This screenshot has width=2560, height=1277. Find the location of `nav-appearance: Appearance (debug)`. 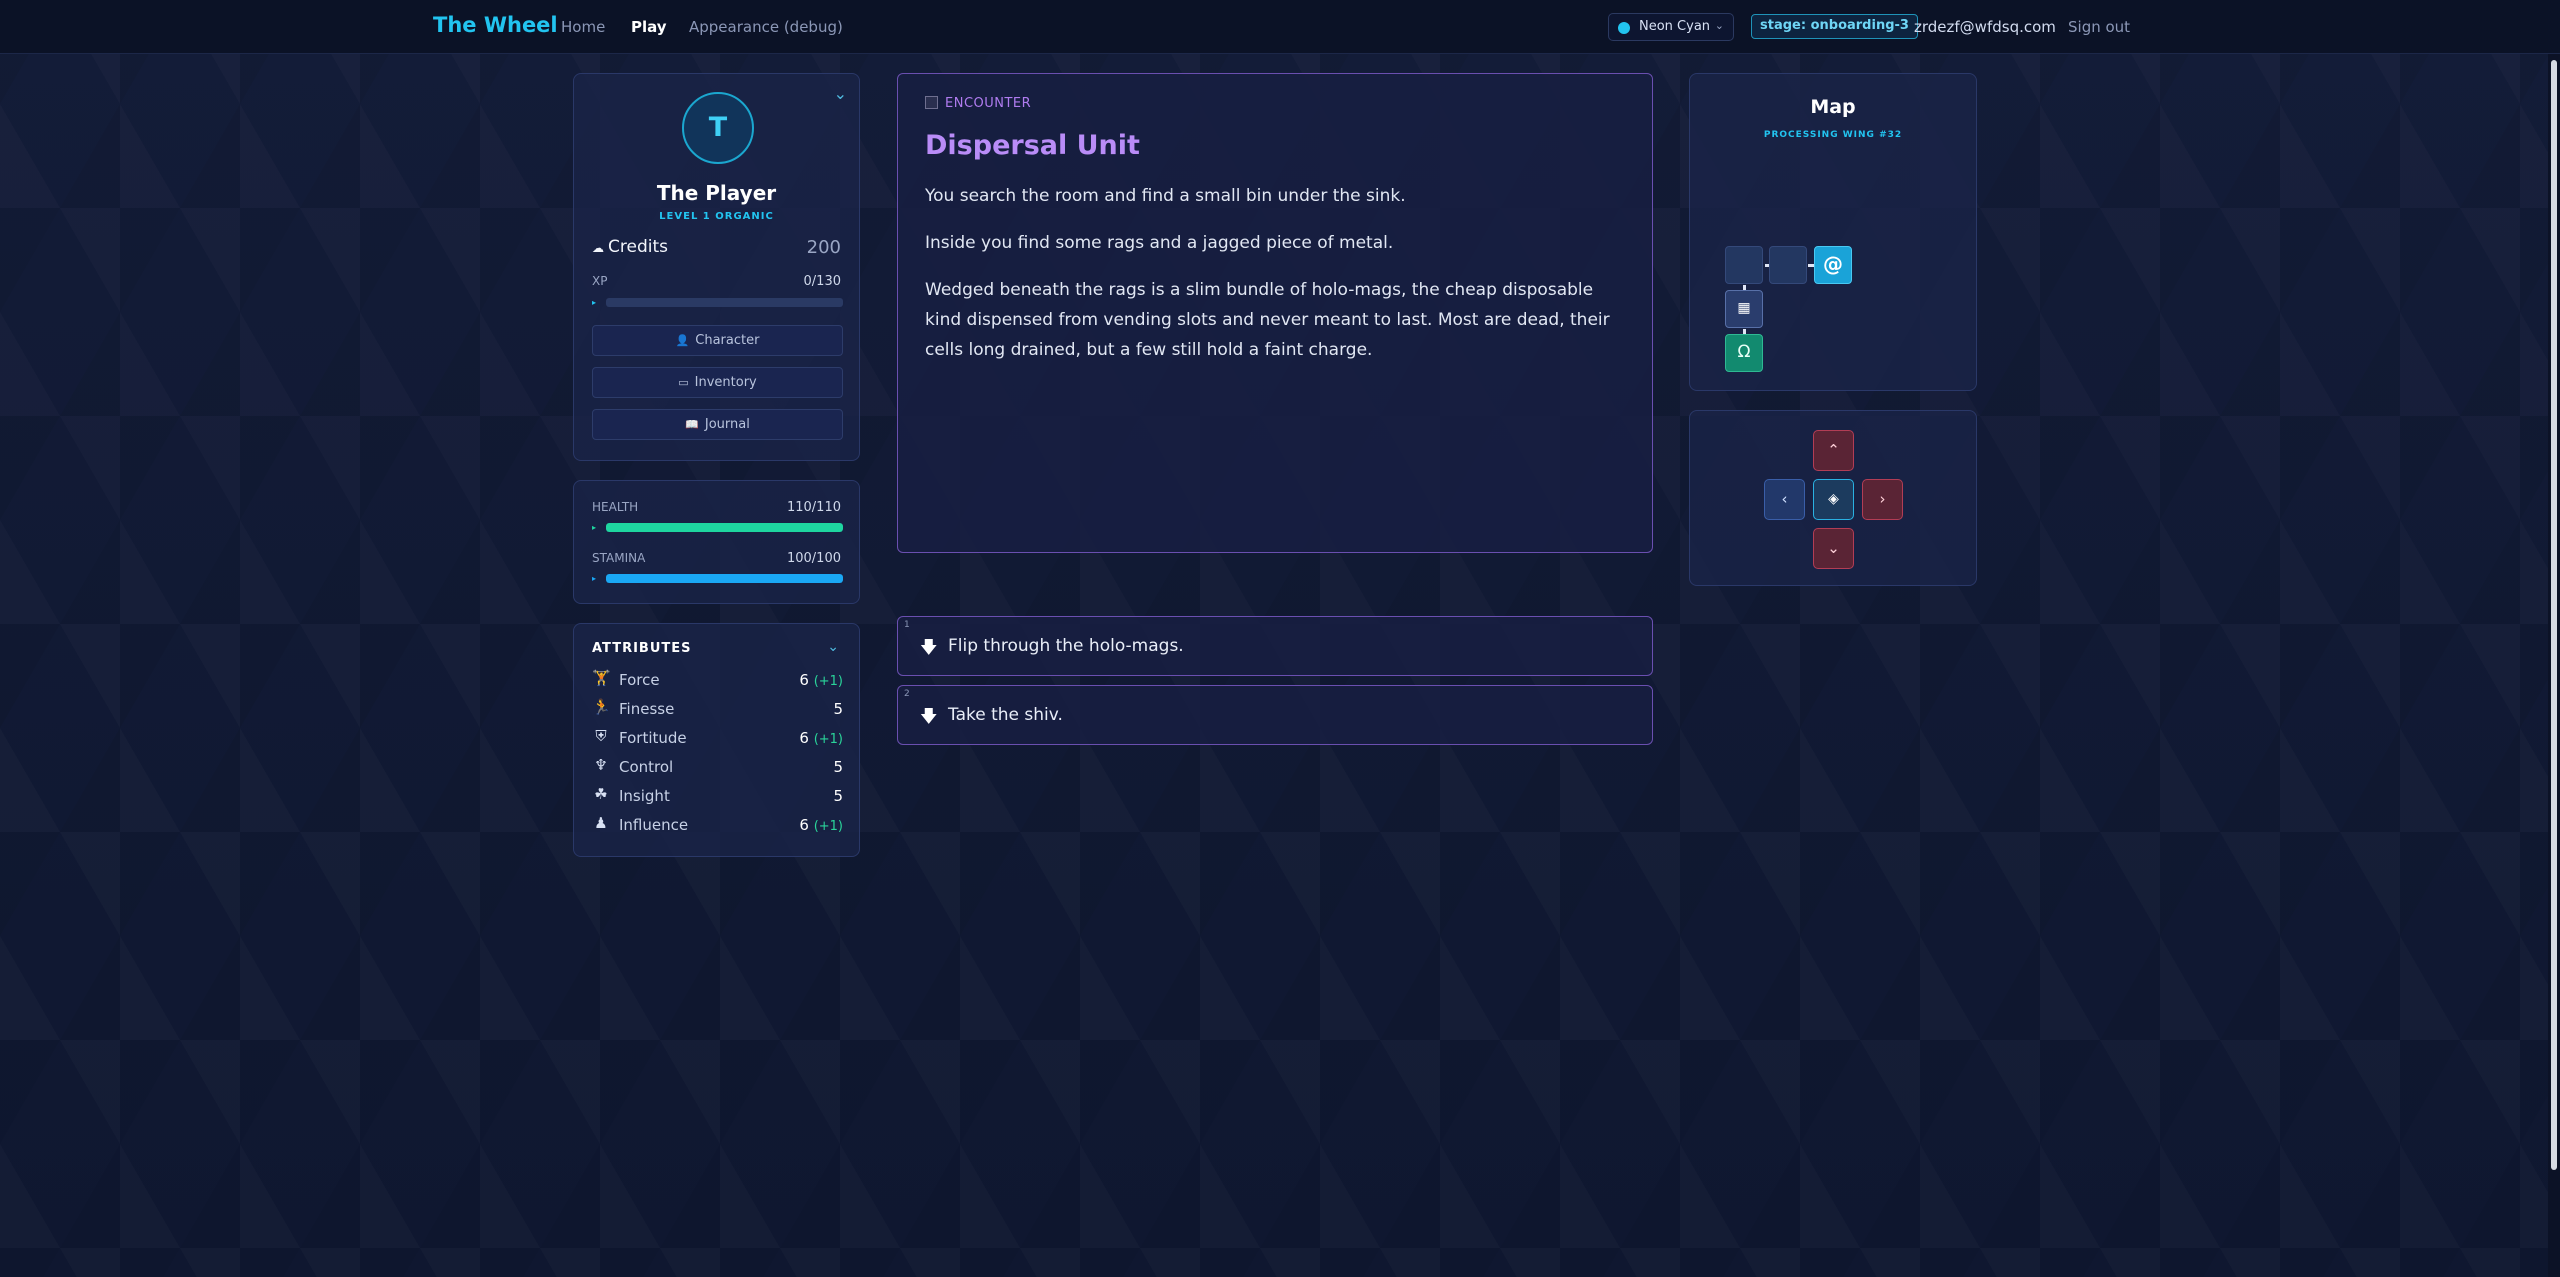

nav-appearance: Appearance (debug) is located at coordinates (766, 27).